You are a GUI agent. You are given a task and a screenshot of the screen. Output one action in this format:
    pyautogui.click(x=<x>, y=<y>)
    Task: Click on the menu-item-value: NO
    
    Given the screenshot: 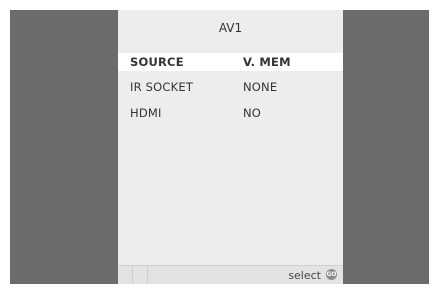 What is the action you would take?
    pyautogui.click(x=252, y=113)
    